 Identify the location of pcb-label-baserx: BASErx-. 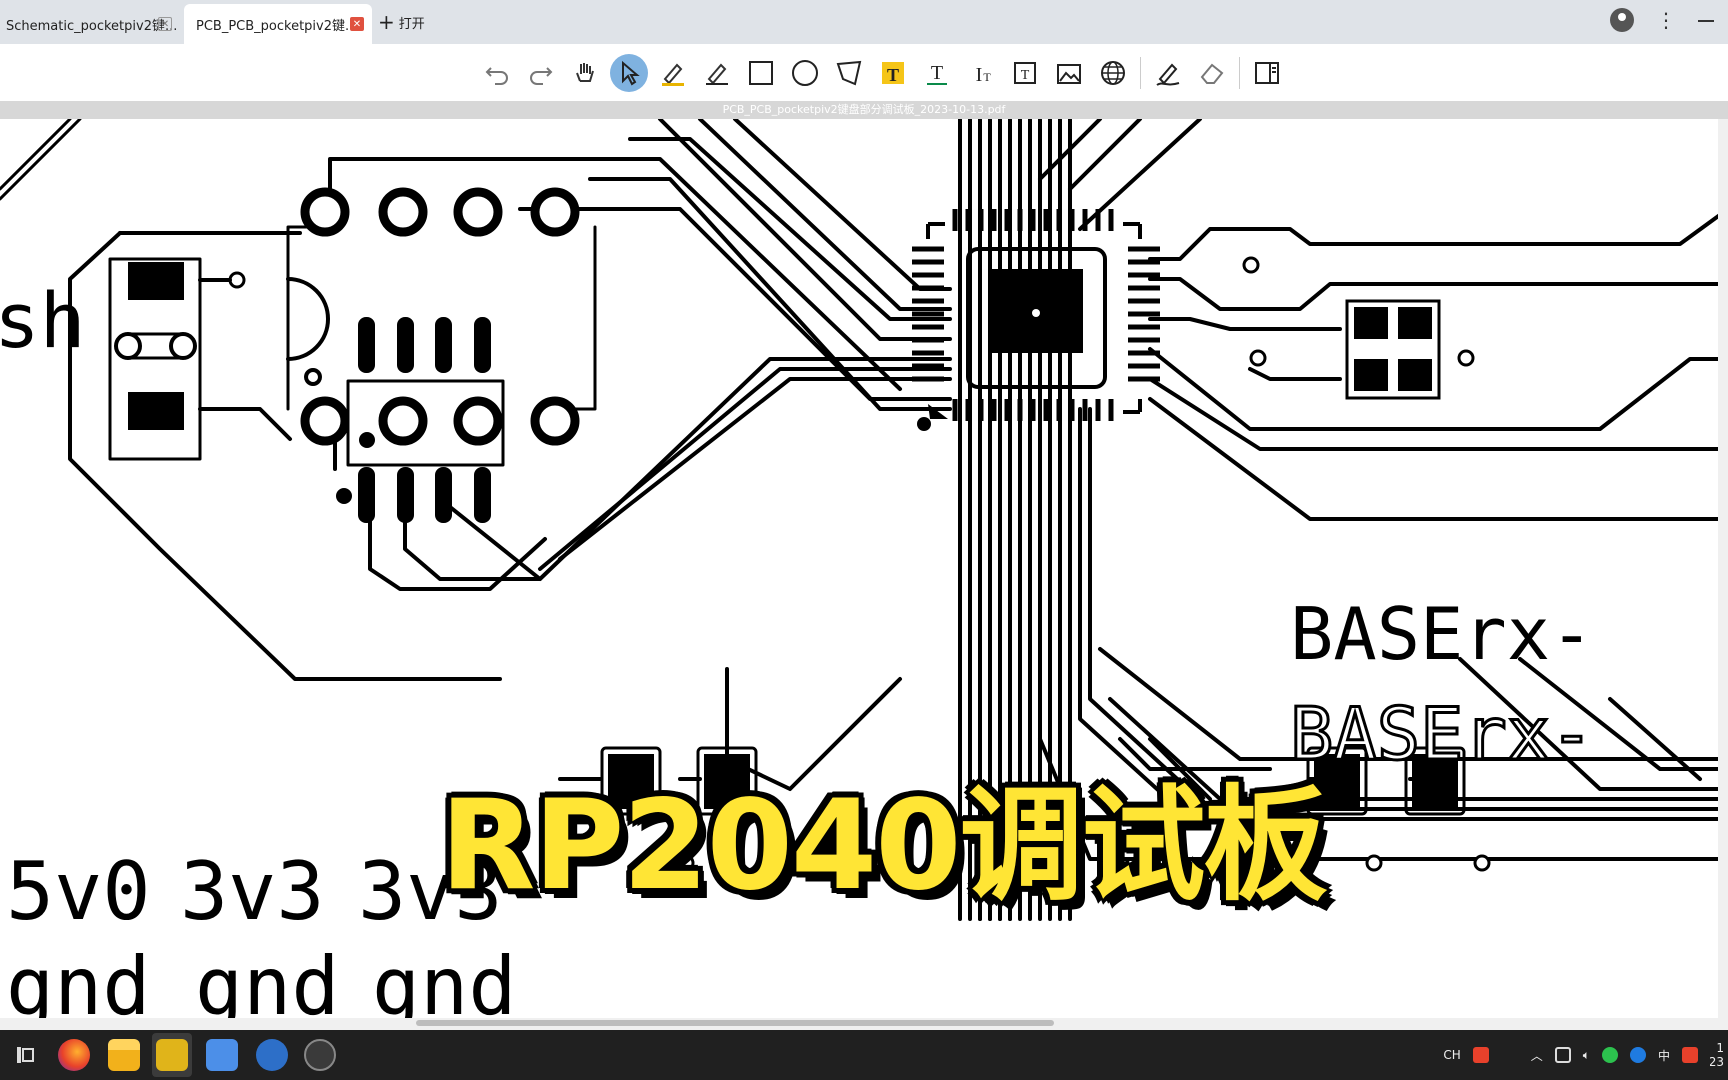
(1441, 634).